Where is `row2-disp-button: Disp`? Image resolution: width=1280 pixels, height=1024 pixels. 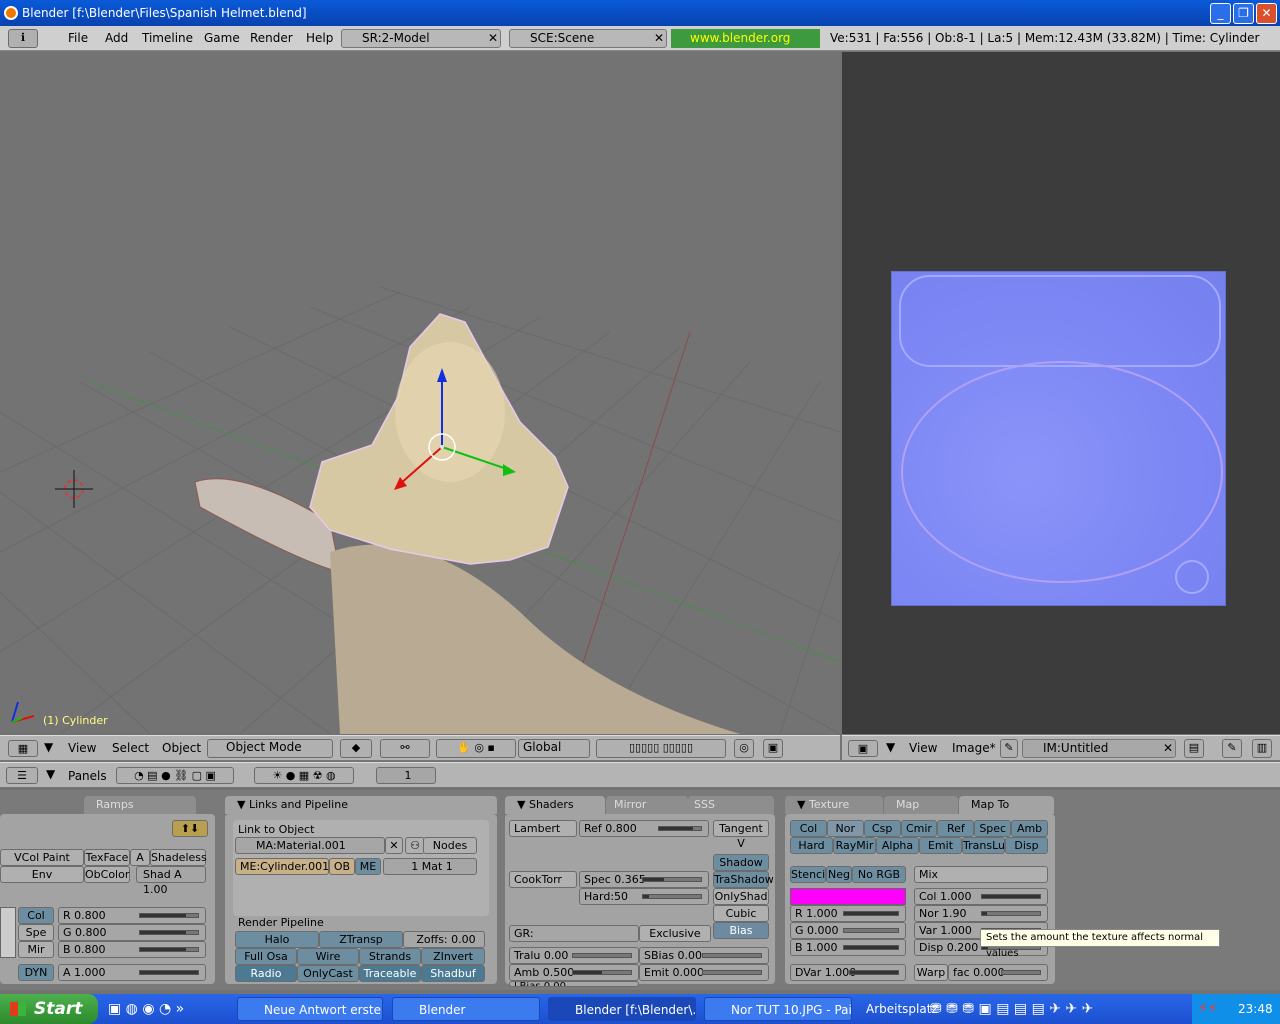 row2-disp-button: Disp is located at coordinates (1026, 845).